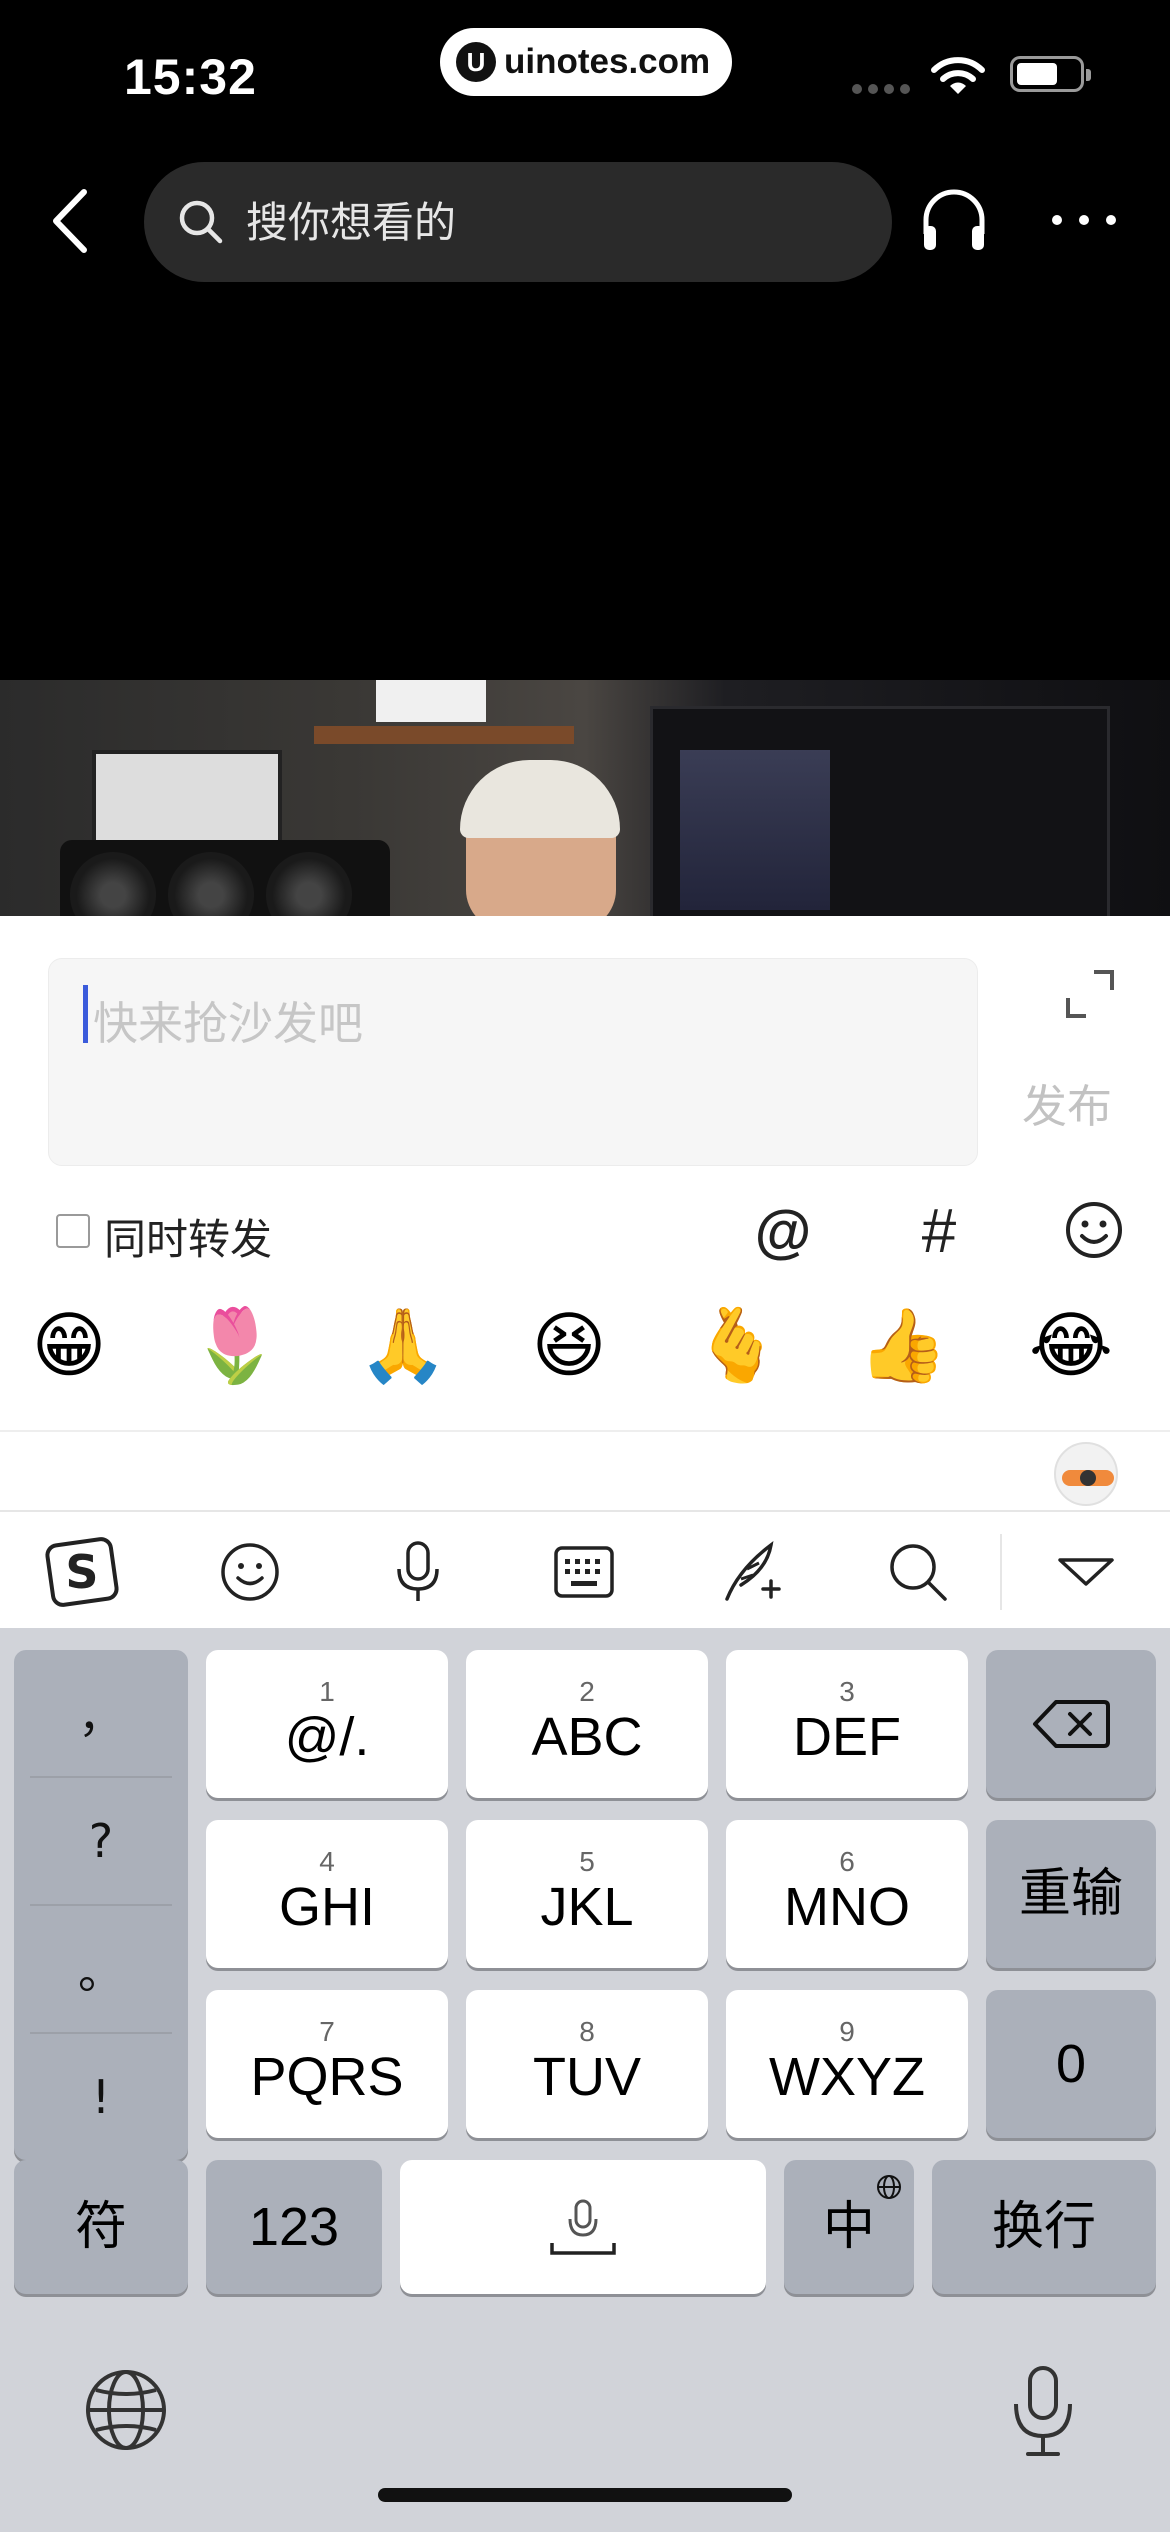 The height and width of the screenshot is (2532, 1170). Describe the element at coordinates (73, 1231) in the screenshot. I see `forward-checkbox` at that location.